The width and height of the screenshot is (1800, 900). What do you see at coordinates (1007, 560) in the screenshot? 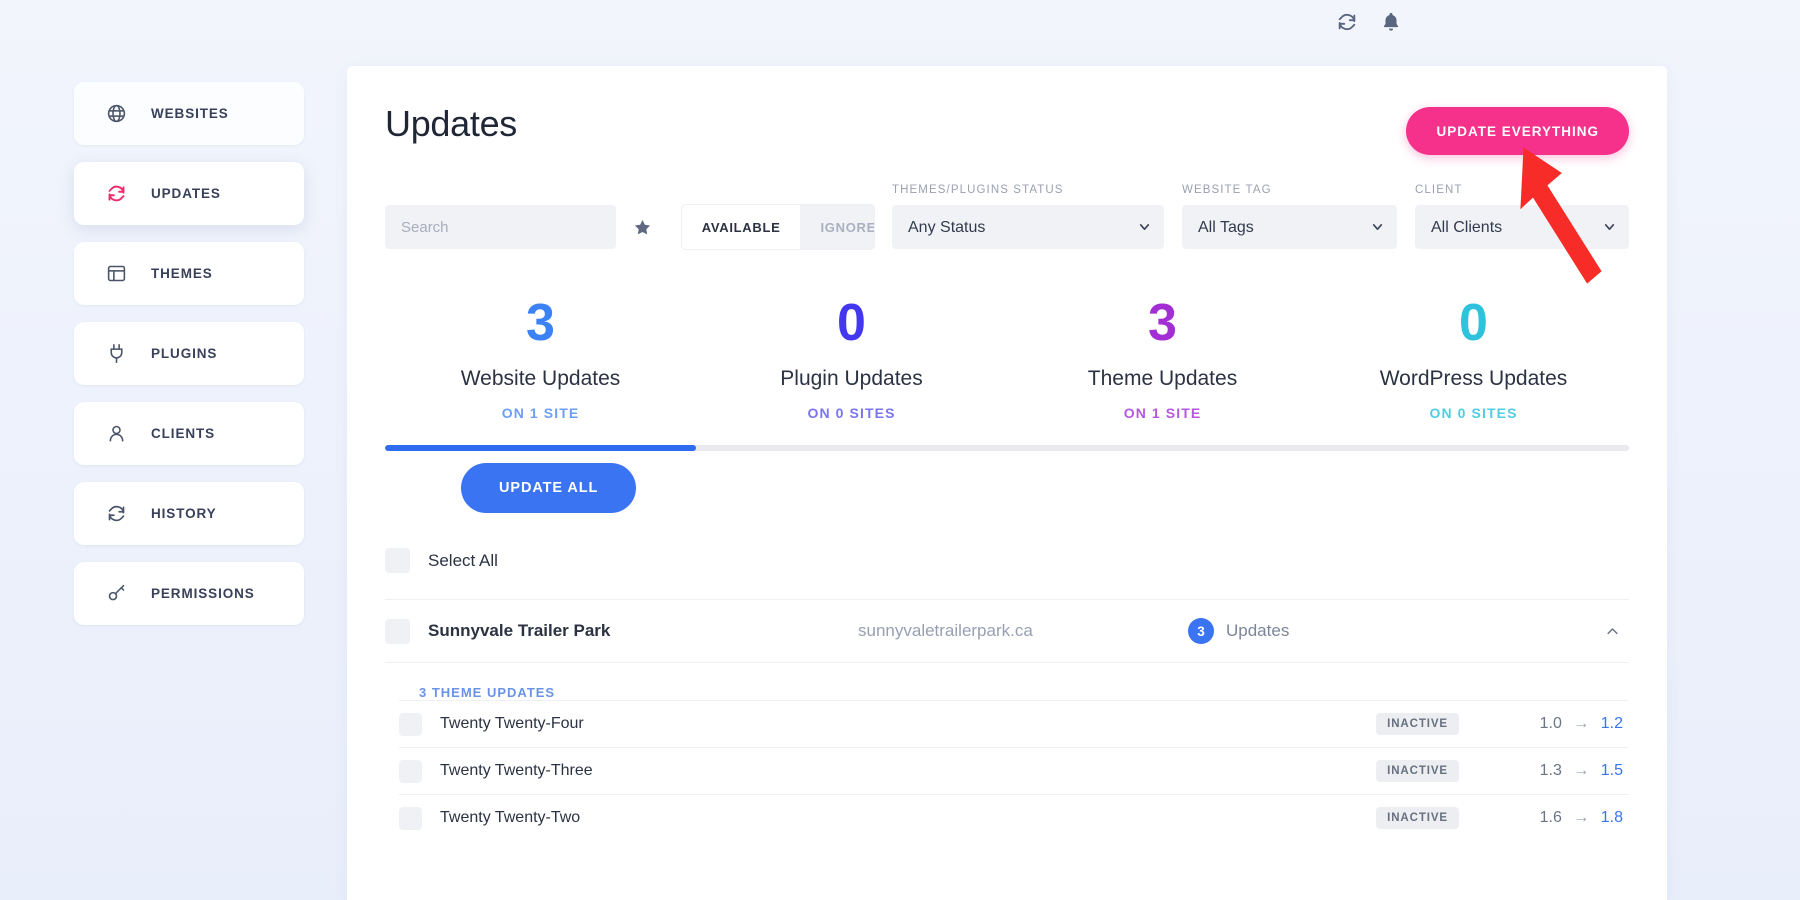
I see `select-all-row: Select All` at bounding box center [1007, 560].